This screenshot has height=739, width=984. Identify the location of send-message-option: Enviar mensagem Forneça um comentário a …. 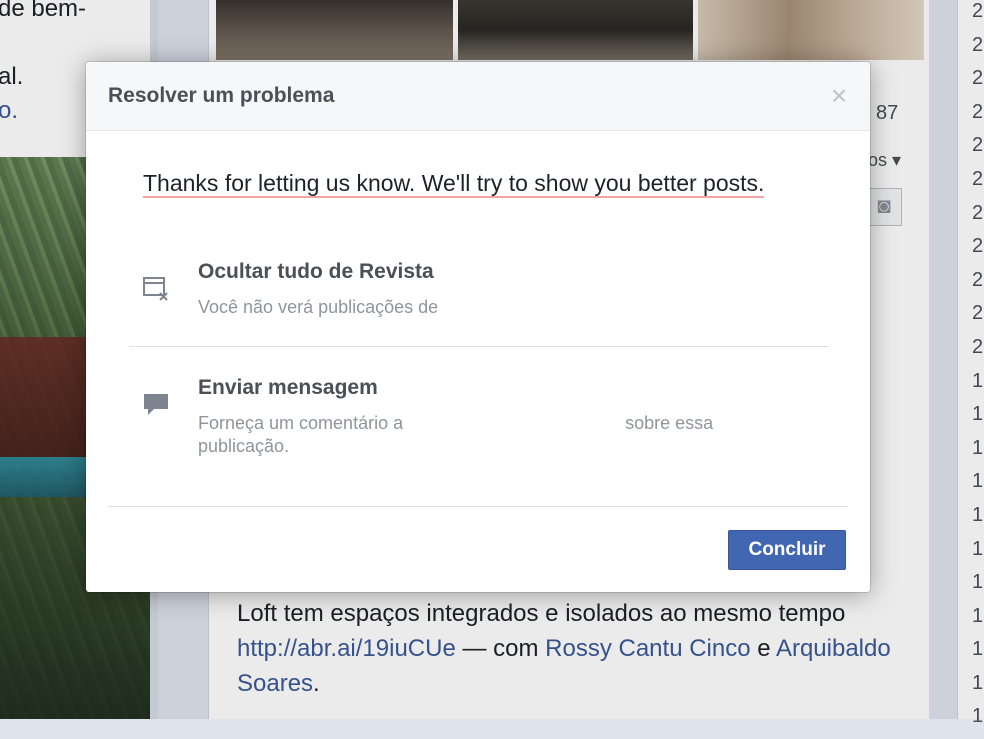
(480, 429).